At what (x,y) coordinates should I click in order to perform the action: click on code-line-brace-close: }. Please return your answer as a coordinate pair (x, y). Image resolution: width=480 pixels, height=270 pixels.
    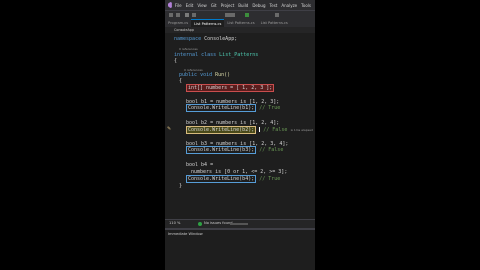
    Looking at the image, I should click on (181, 186).